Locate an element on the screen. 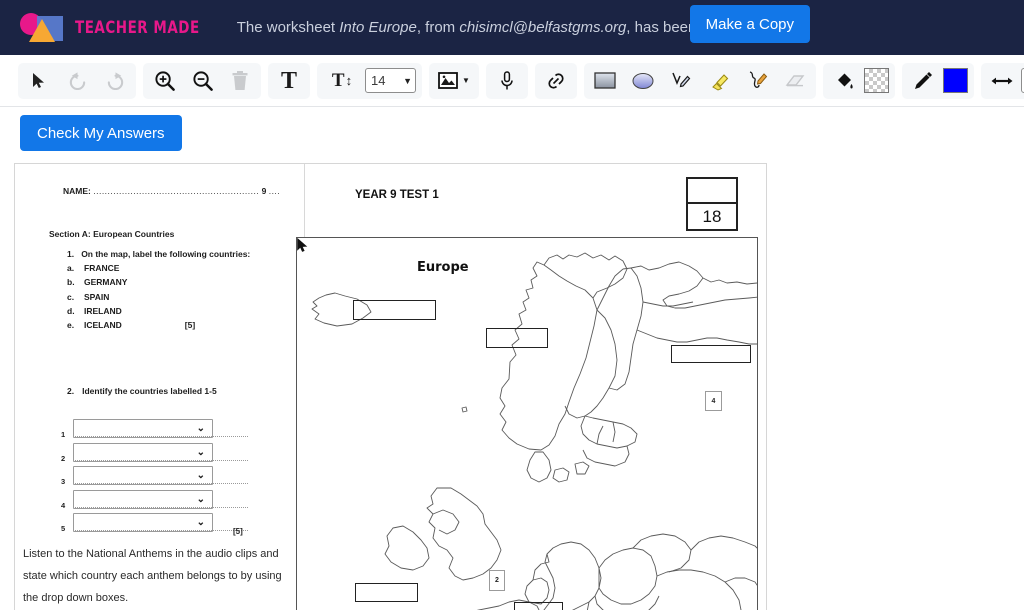  toolbar-group-zoom is located at coordinates (202, 80).